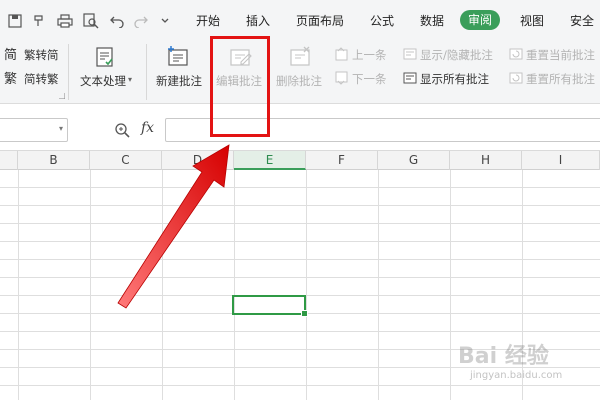 The width and height of the screenshot is (600, 400). What do you see at coordinates (516, 375) in the screenshot?
I see `watermark-url: jingyan.baidu.com` at bounding box center [516, 375].